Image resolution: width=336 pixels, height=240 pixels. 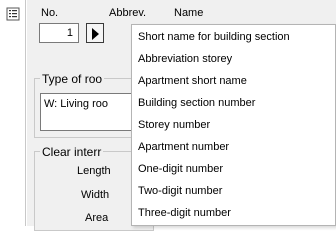 I want to click on list-properties-icon, so click(x=13, y=14).